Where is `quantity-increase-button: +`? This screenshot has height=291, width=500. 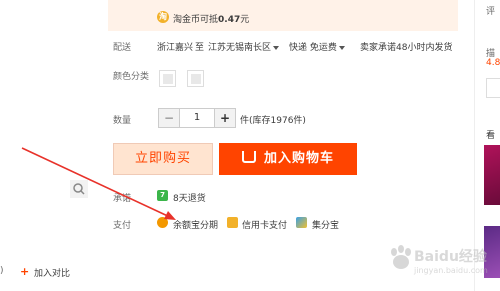
quantity-increase-button: + is located at coordinates (225, 118).